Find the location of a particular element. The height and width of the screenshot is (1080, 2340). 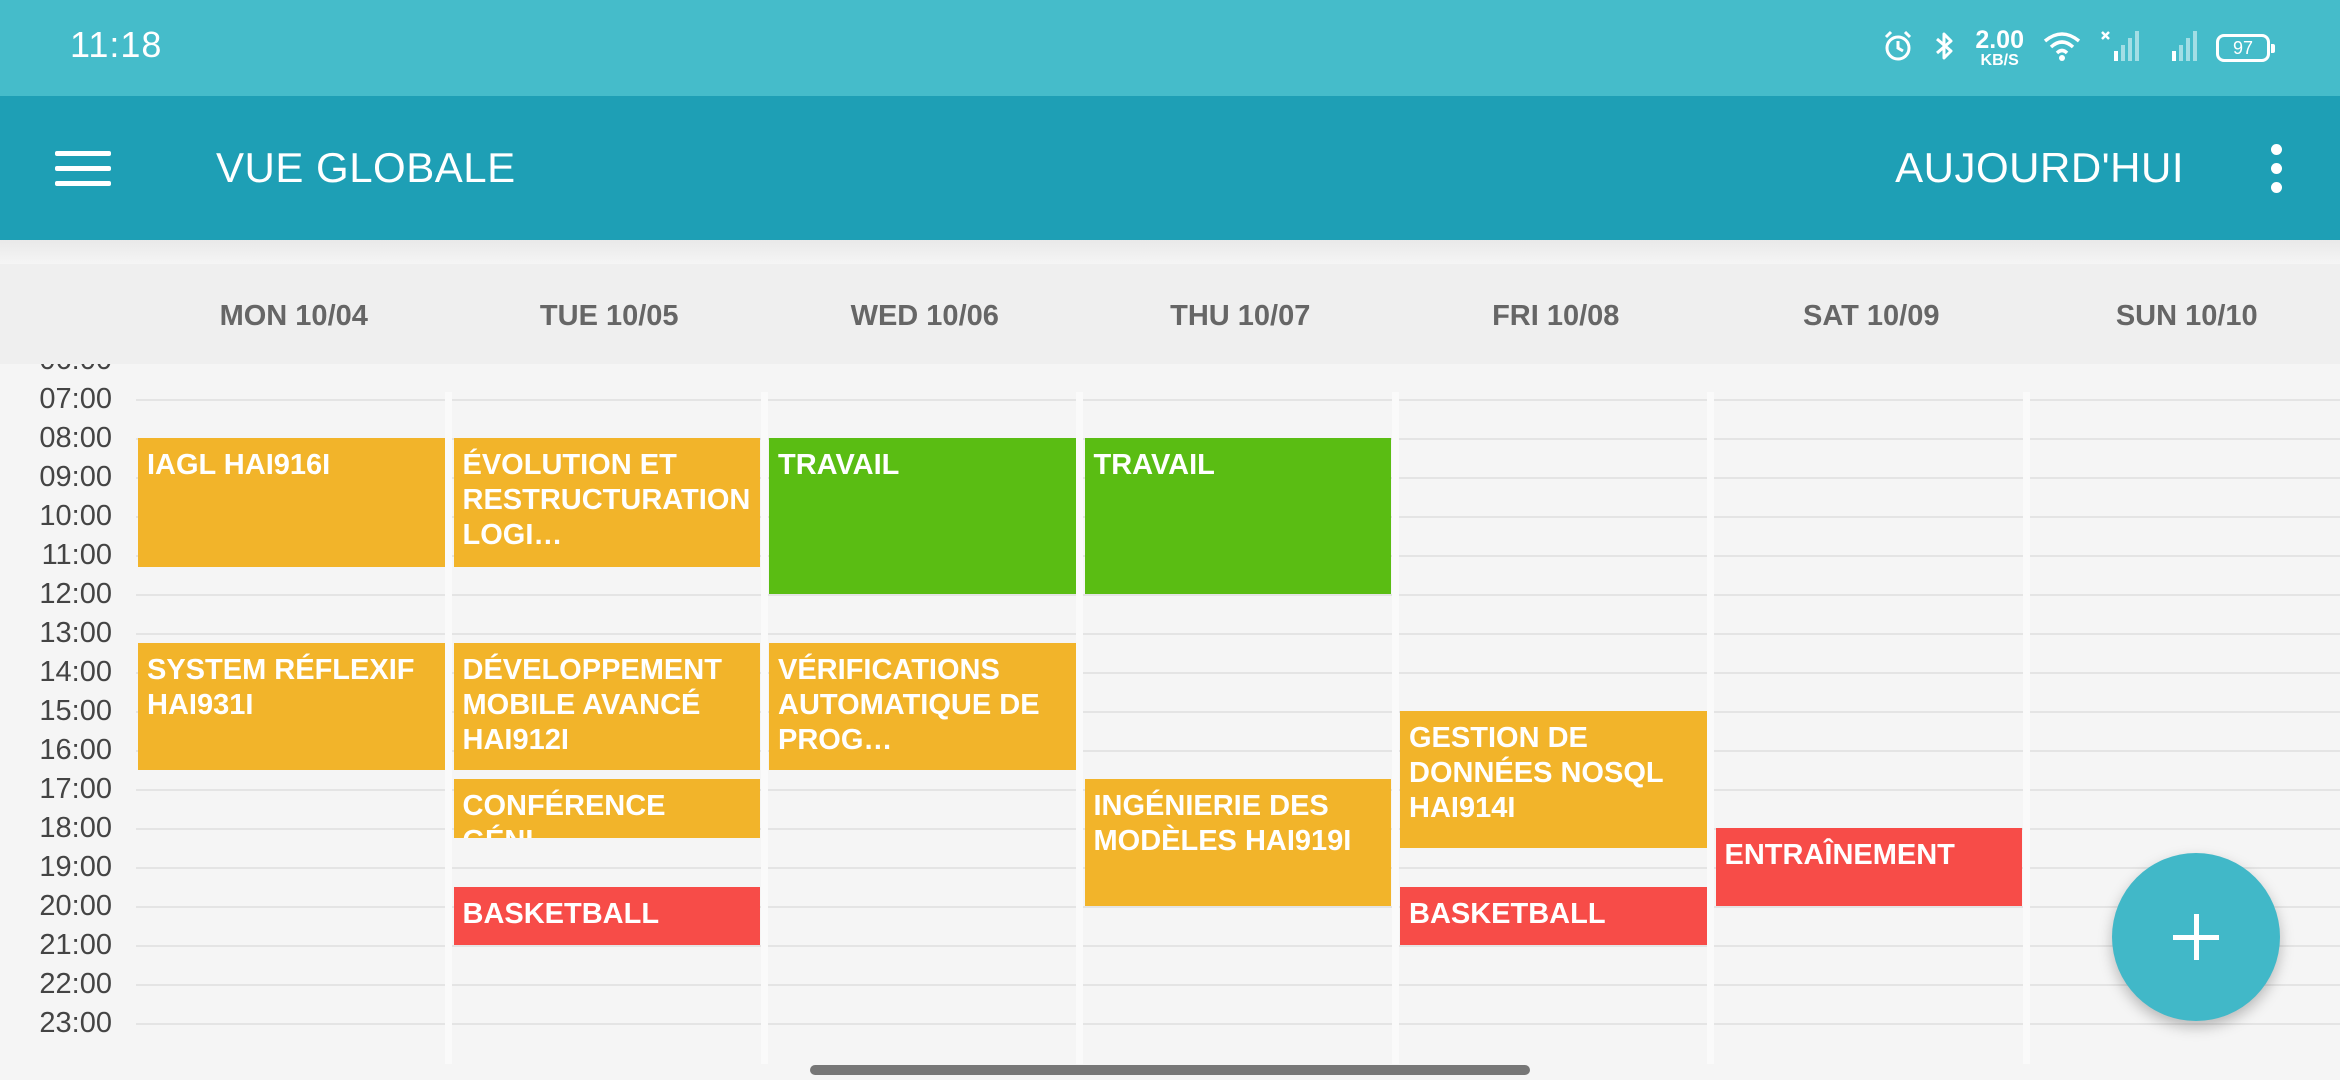

calendar-event: DÉVELOPPEMENT MOBILE AVANCÉ HAI912I is located at coordinates (606, 706).